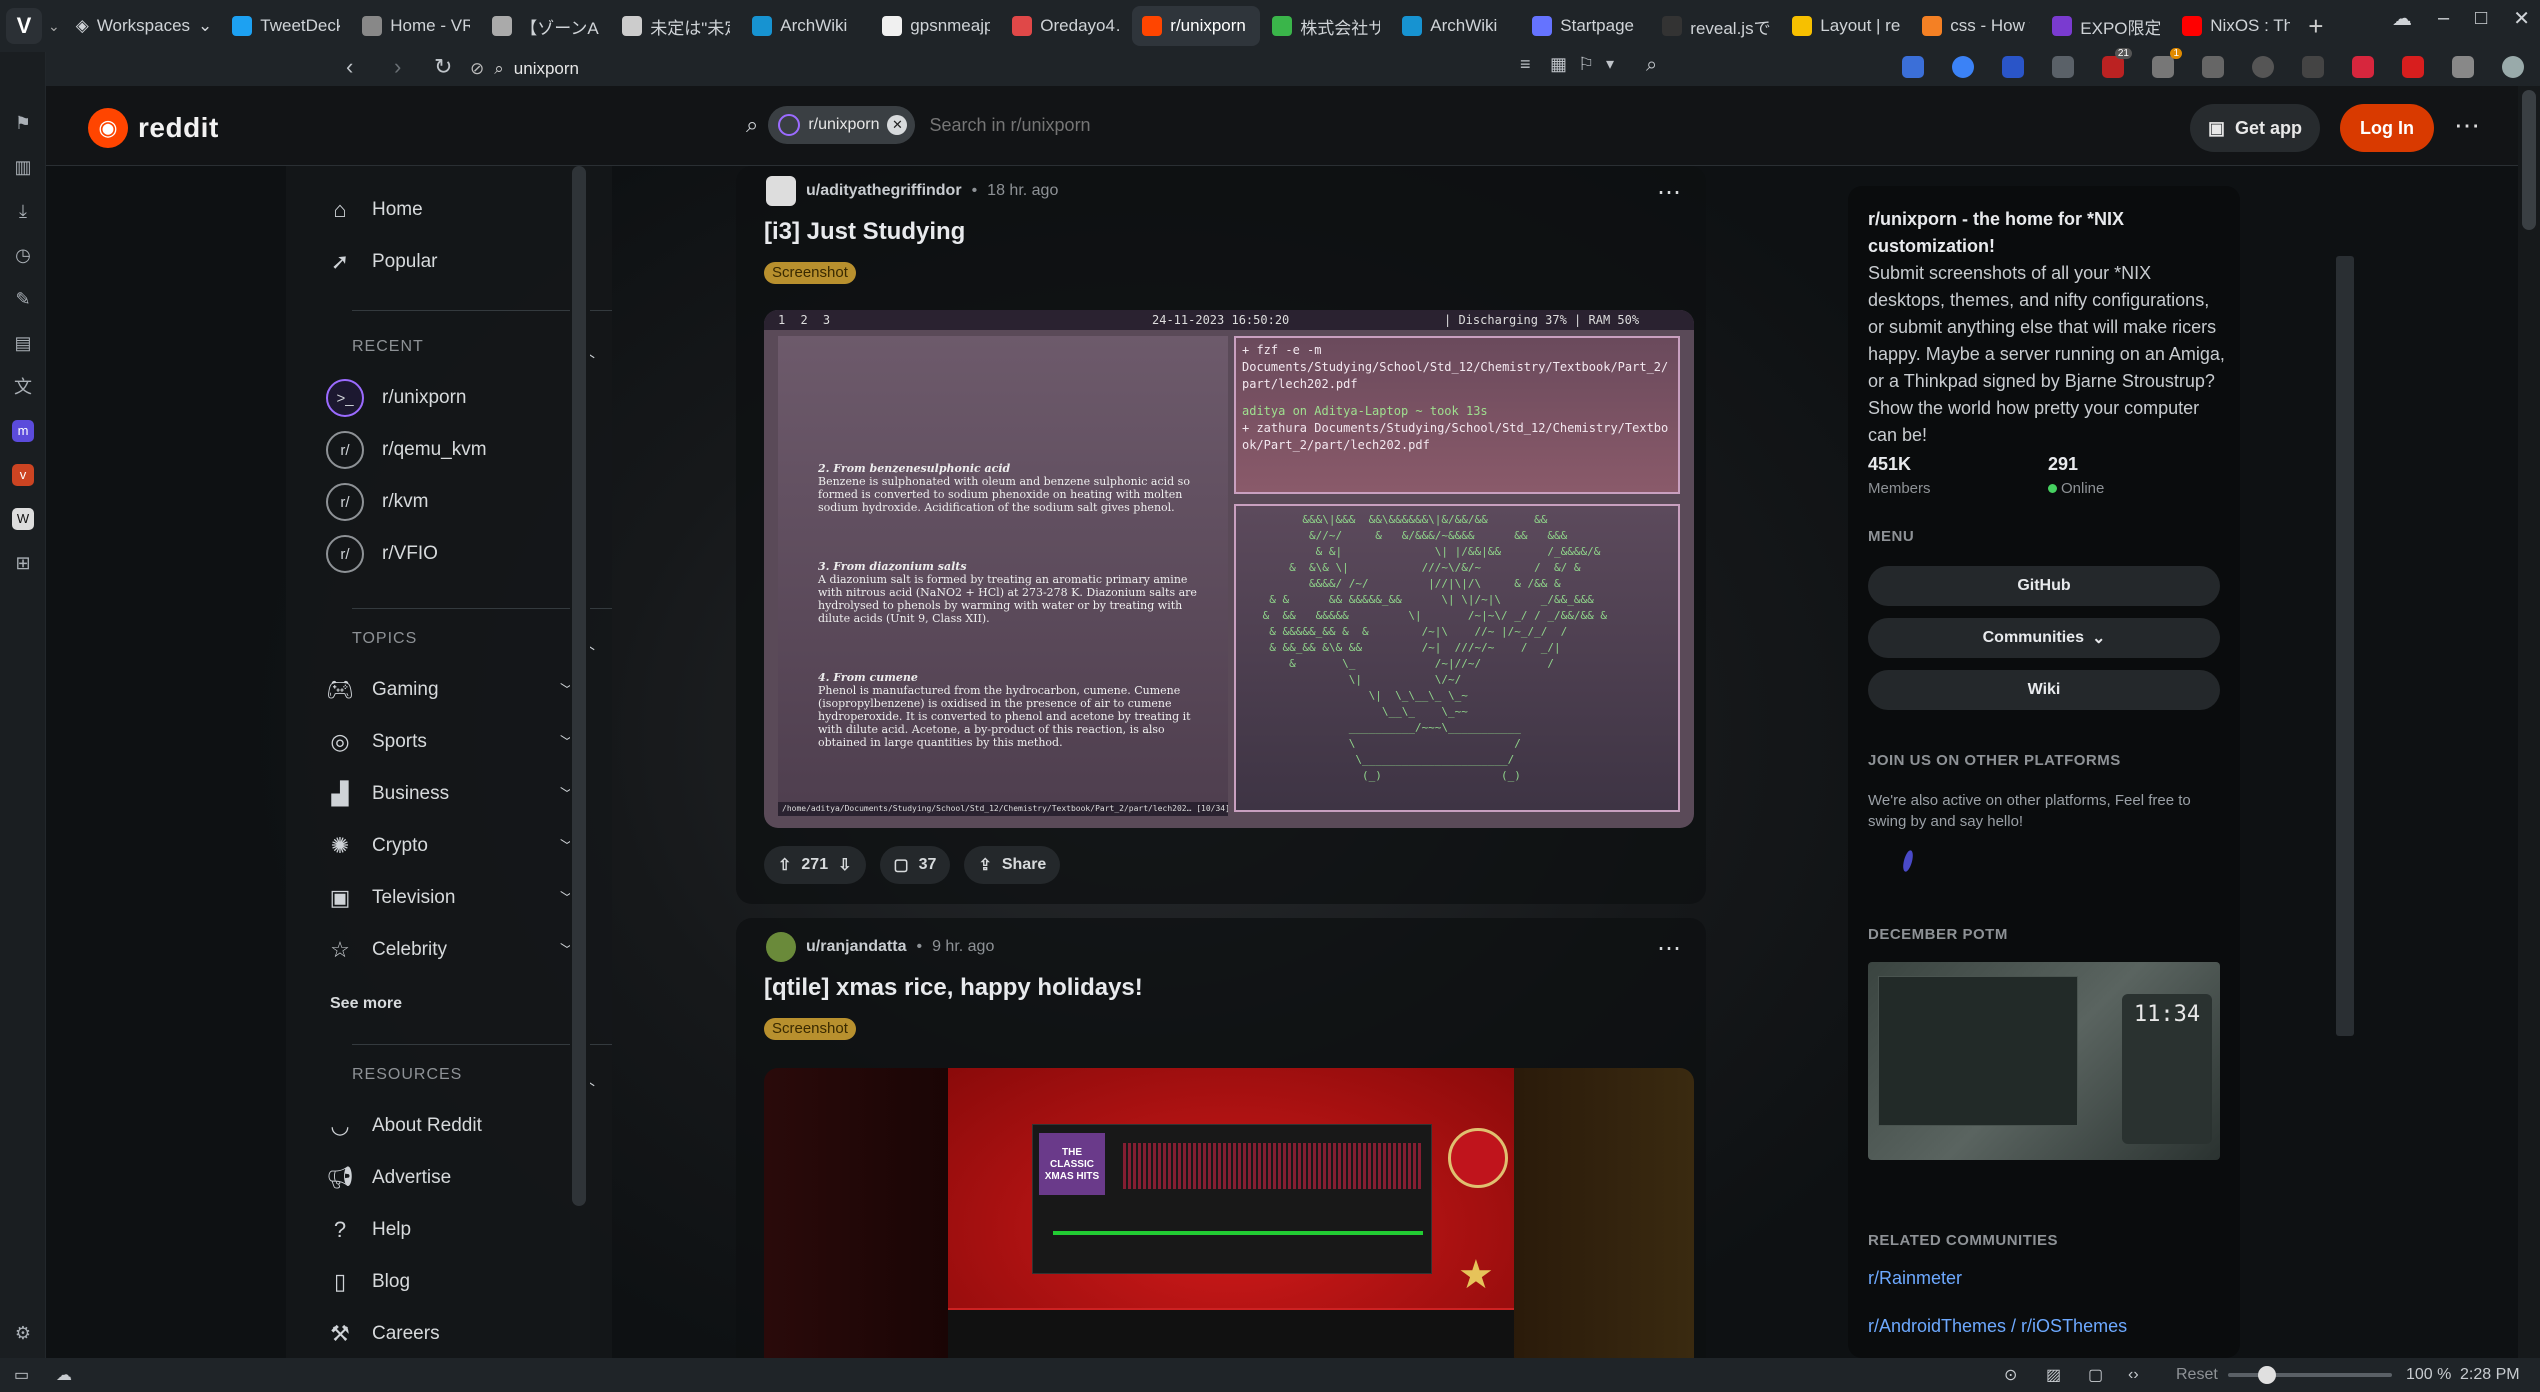 The height and width of the screenshot is (1392, 2540). I want to click on recent-item-kvm: r/ r/kvm, so click(456, 502).